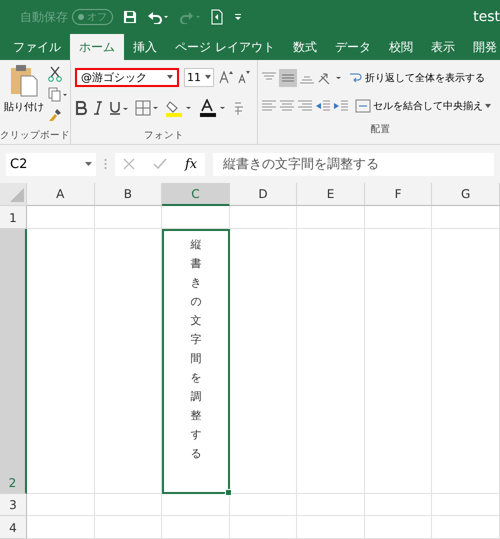 The height and width of the screenshot is (539, 500). What do you see at coordinates (24, 81) in the screenshot?
I see `clipboard-icon` at bounding box center [24, 81].